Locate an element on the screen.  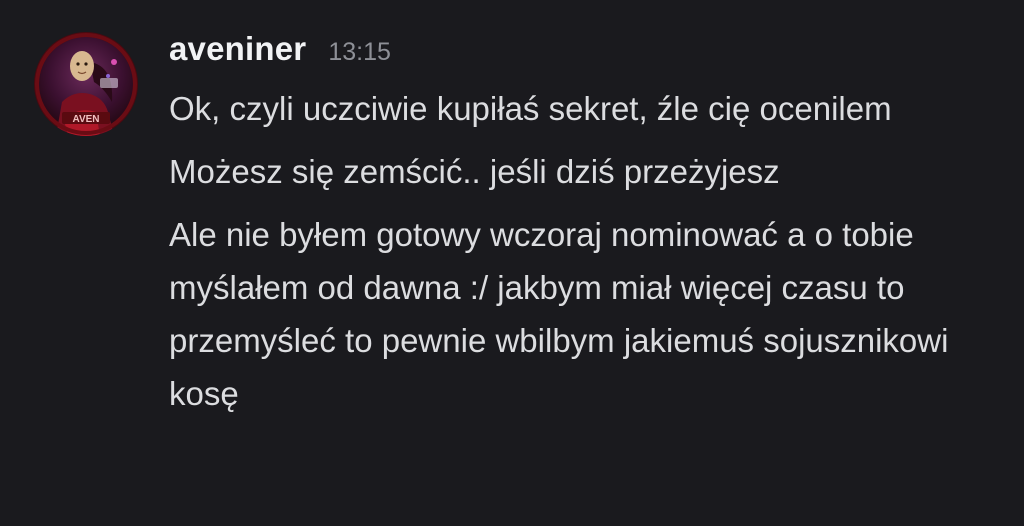
timestamp: 13:15 is located at coordinates (359, 52).